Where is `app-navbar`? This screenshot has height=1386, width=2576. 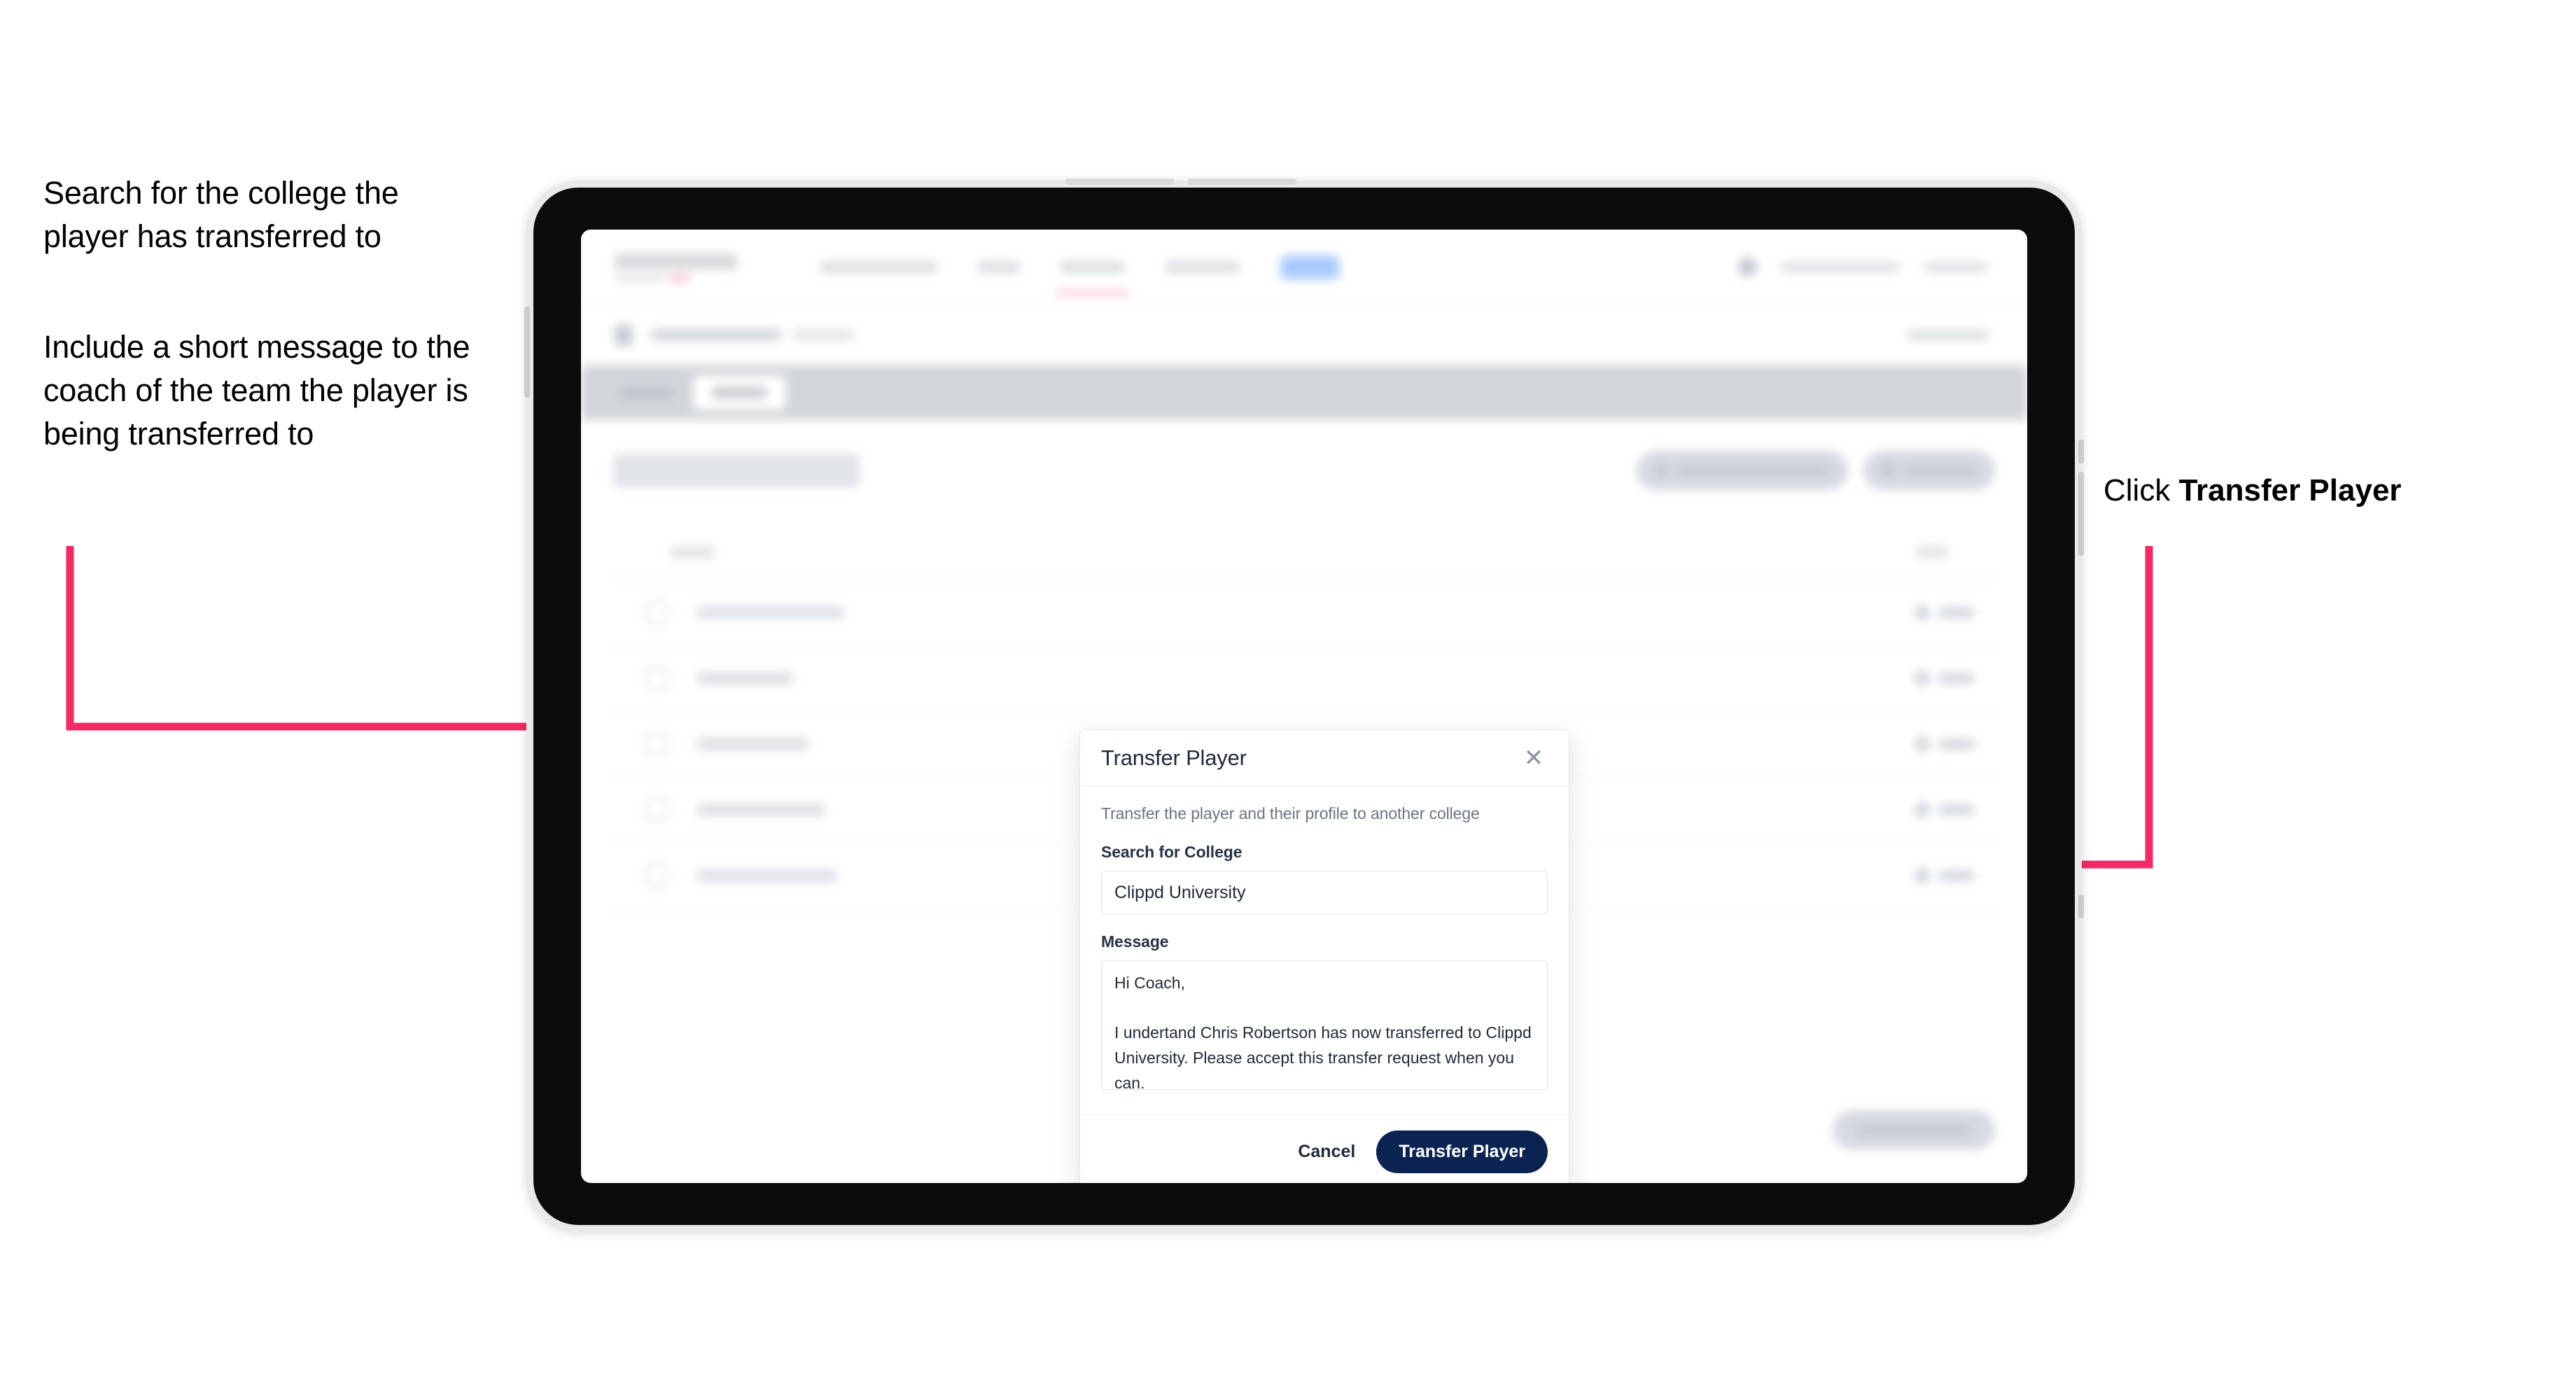 app-navbar is located at coordinates (1304, 267).